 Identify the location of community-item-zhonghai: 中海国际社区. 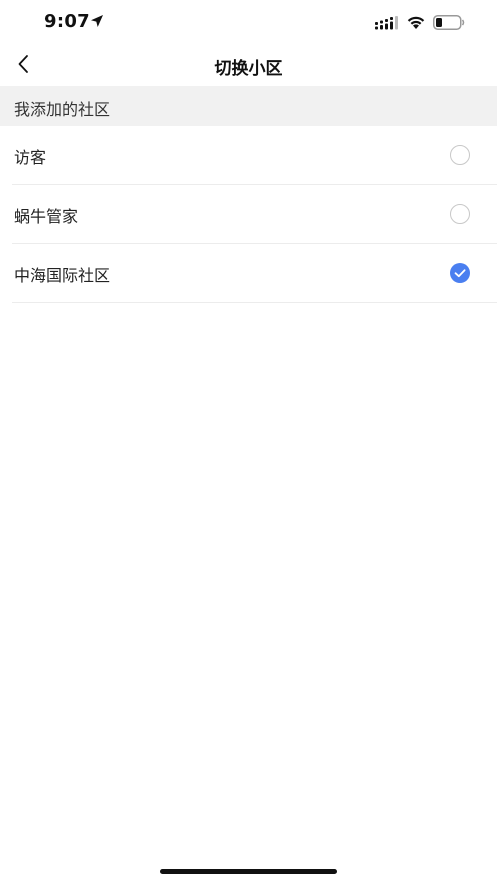
(248, 273).